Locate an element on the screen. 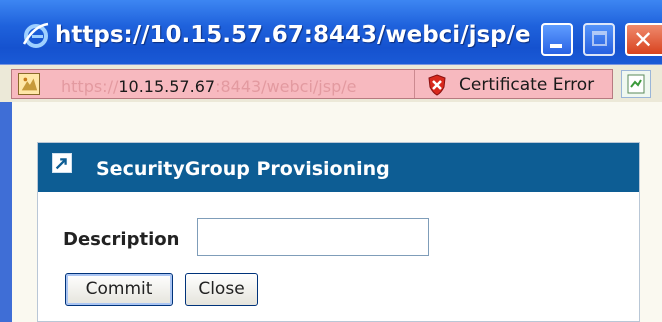  close-window-button: ✕ is located at coordinates (643, 39).